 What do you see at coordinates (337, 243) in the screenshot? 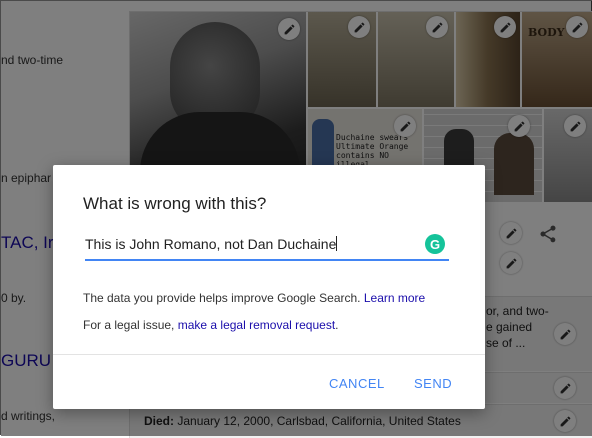
I see `text-caret` at bounding box center [337, 243].